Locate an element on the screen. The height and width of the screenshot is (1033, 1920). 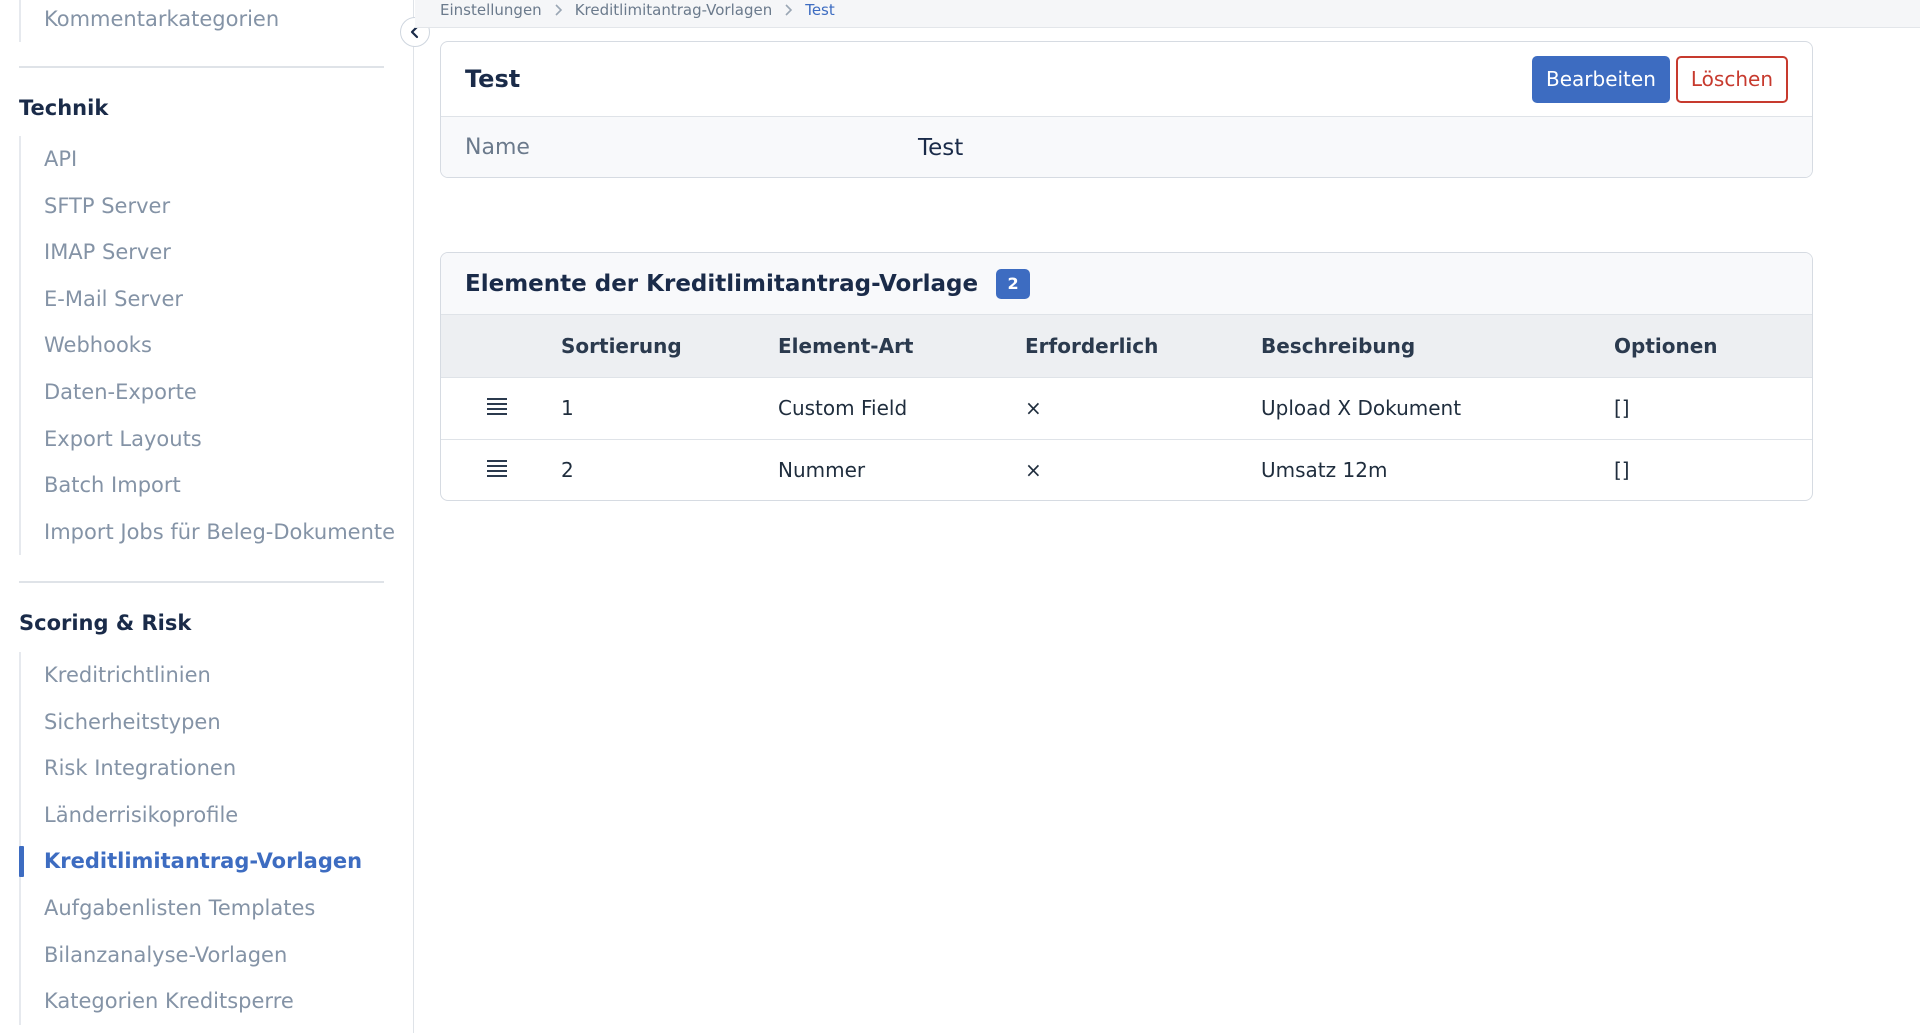
sidebar-item-sicherheitstypen: Sicherheitstypen is located at coordinates (191, 722).